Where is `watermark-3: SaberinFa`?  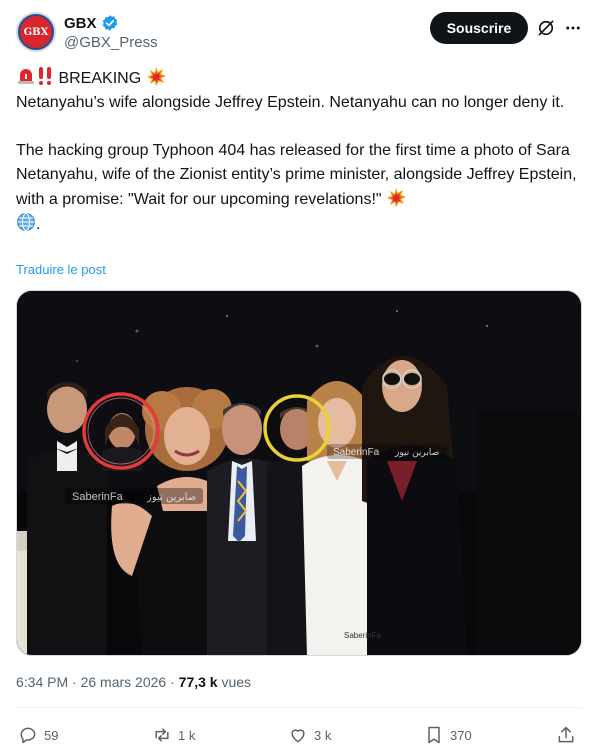 watermark-3: SaberinFa is located at coordinates (362, 635).